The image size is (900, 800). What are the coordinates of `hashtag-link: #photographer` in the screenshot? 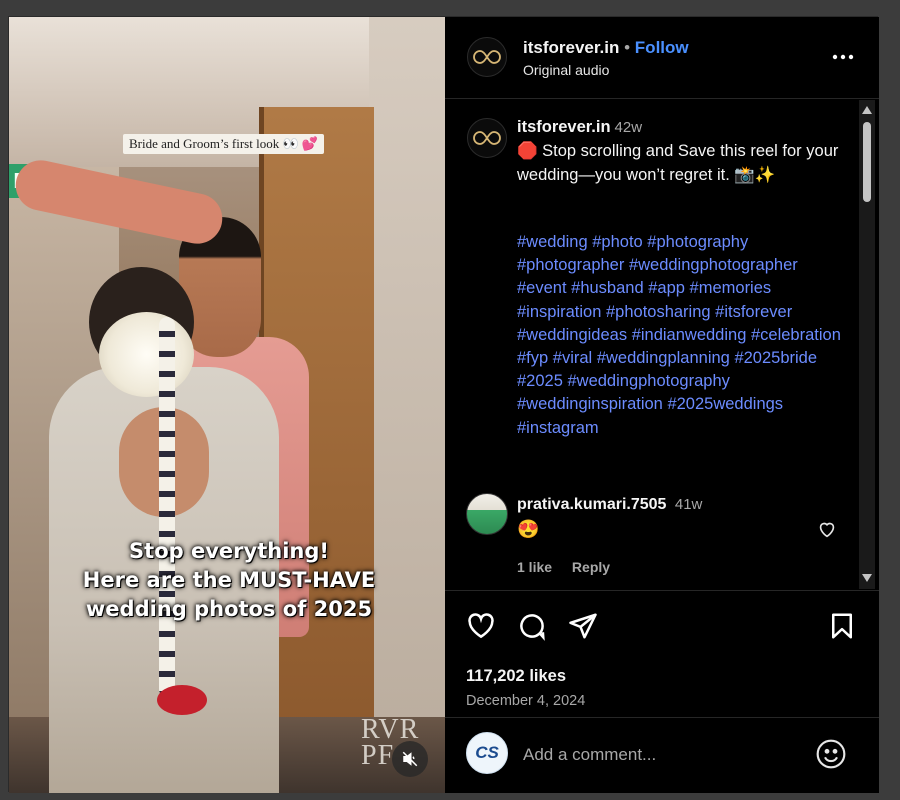 It's located at (570, 265).